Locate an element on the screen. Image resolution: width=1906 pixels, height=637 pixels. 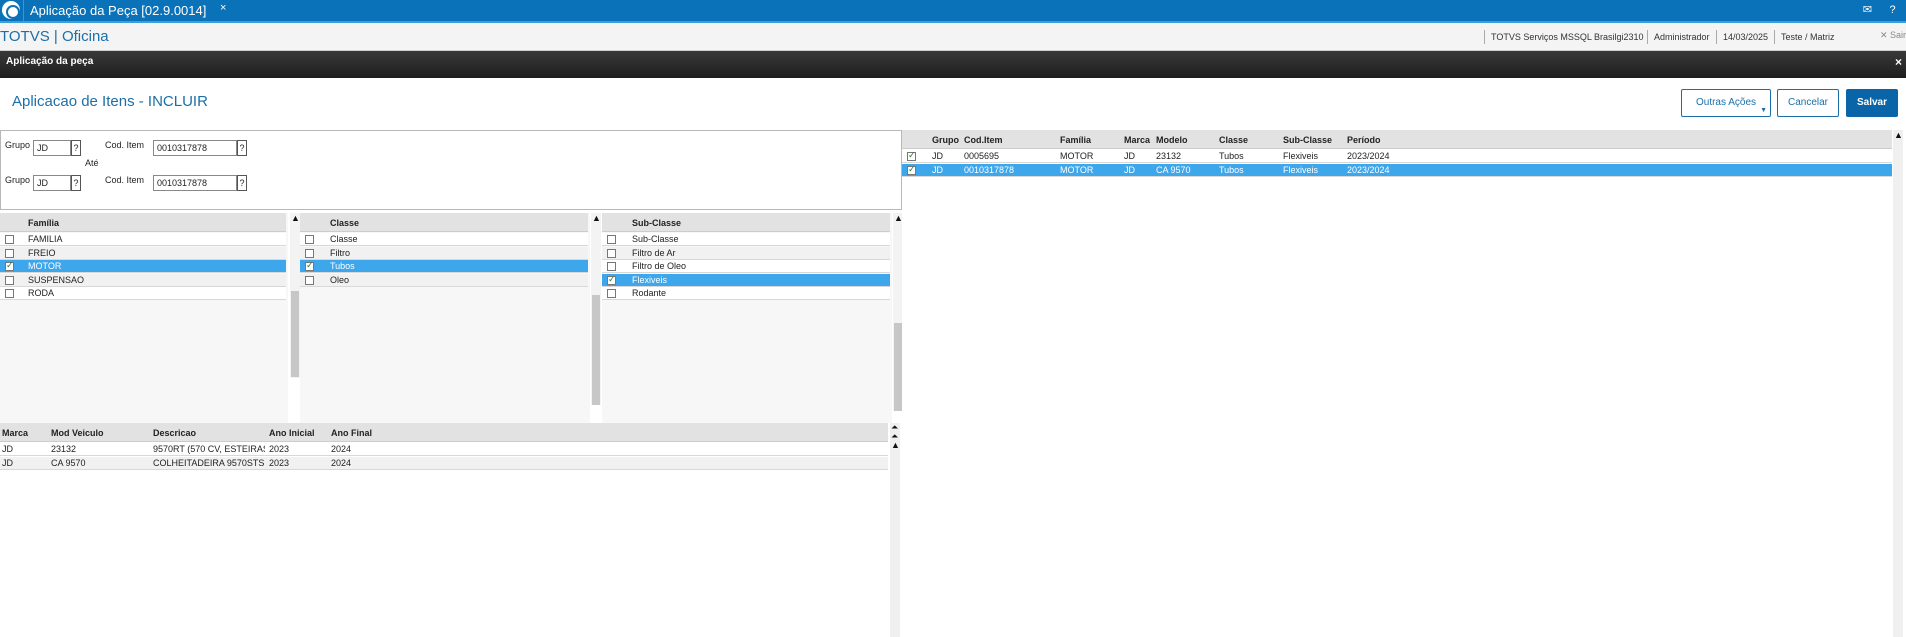
outras-acoes-button: Outras Ações ▼ is located at coordinates (1726, 103).